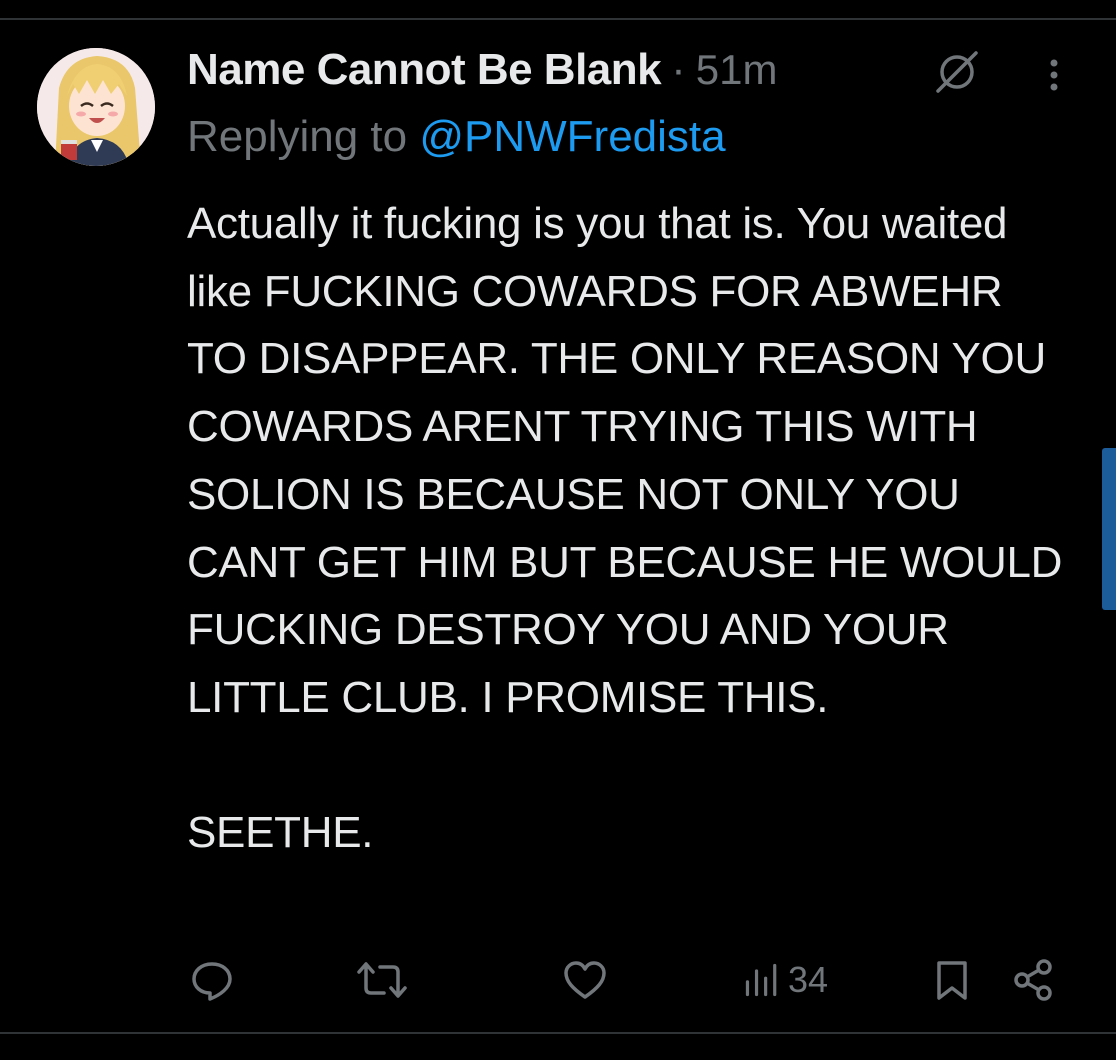 The width and height of the screenshot is (1116, 1060). I want to click on timestamp: 51m, so click(737, 70).